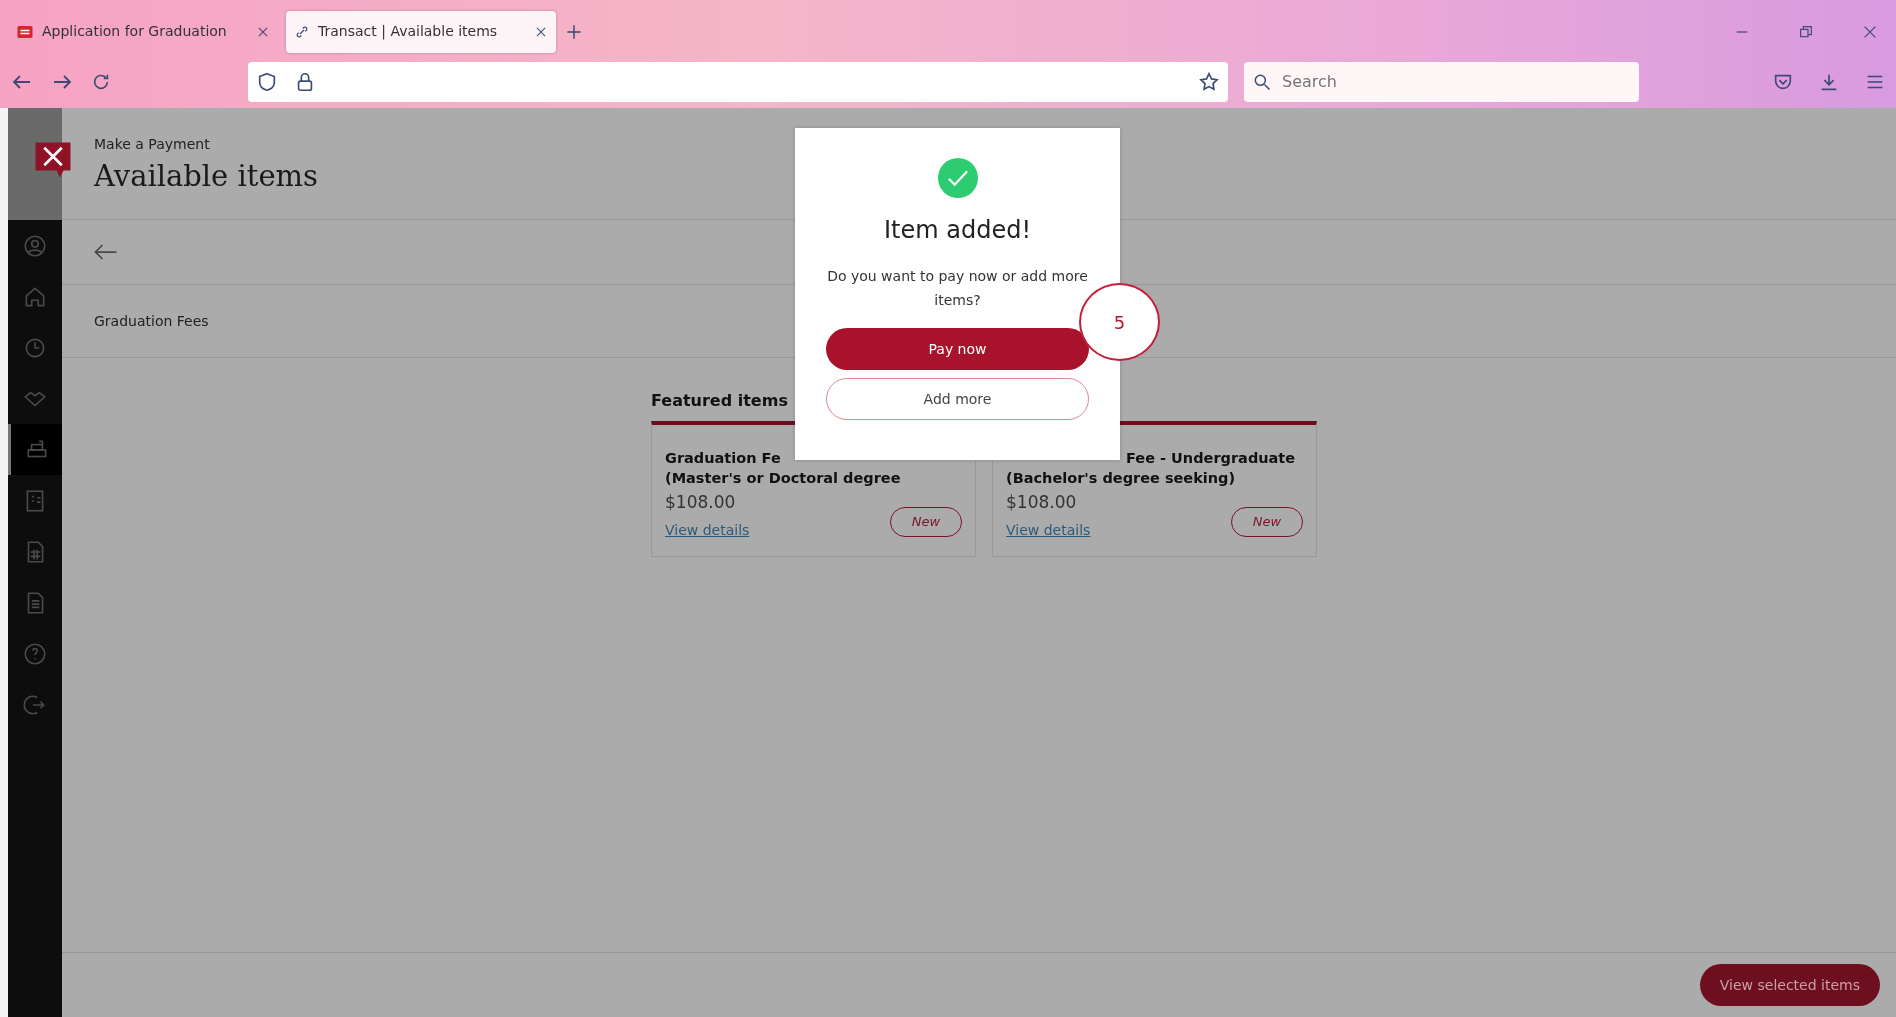 The image size is (1896, 1017). I want to click on item-title: Graduation Fe, so click(723, 458).